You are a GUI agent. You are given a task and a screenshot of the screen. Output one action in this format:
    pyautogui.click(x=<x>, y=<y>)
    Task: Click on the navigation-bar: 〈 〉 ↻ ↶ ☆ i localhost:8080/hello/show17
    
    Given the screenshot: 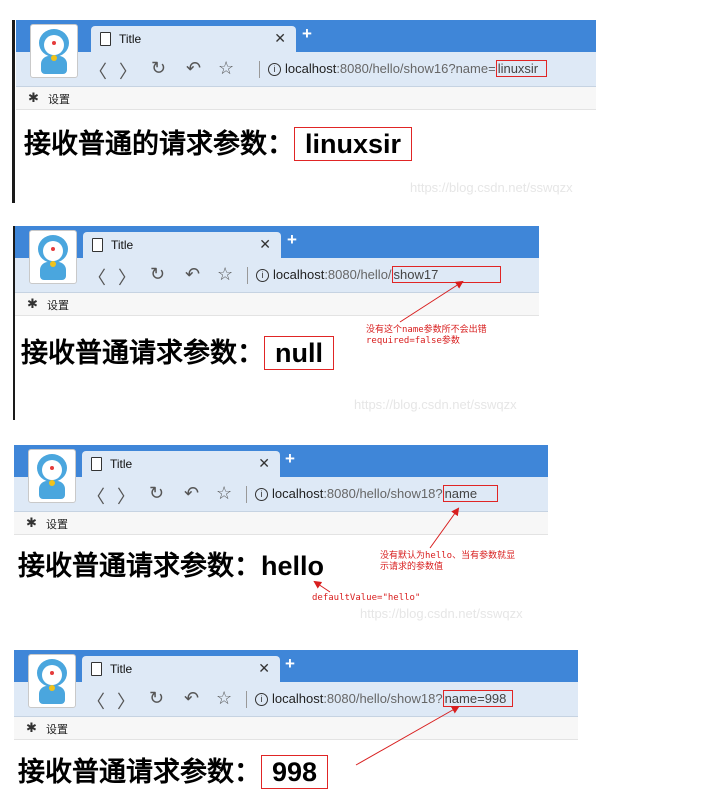 What is the action you would take?
    pyautogui.click(x=277, y=275)
    